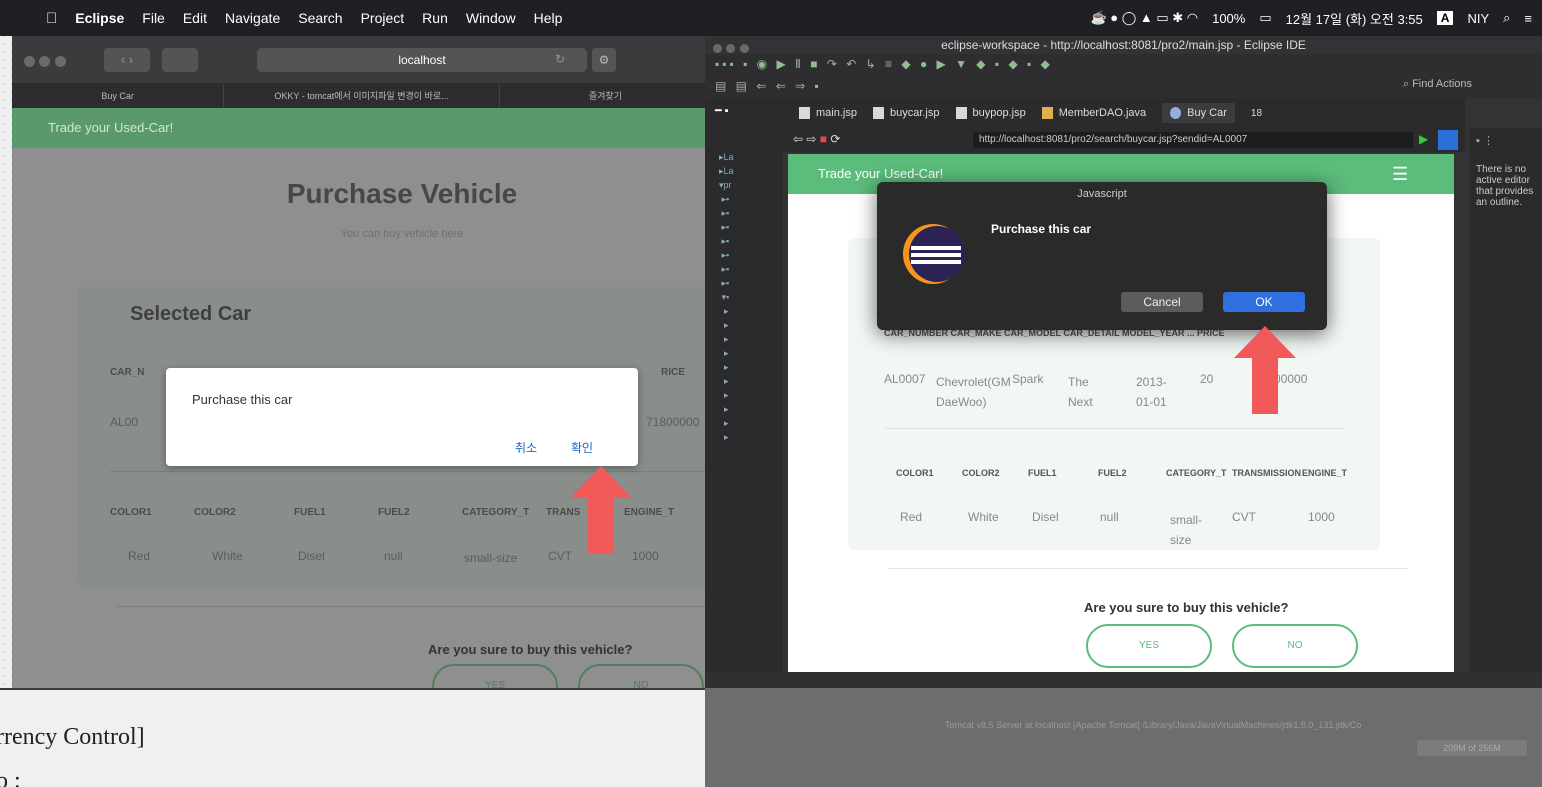 The height and width of the screenshot is (787, 1542). I want to click on t2-v-engine: 1000, so click(645, 556).